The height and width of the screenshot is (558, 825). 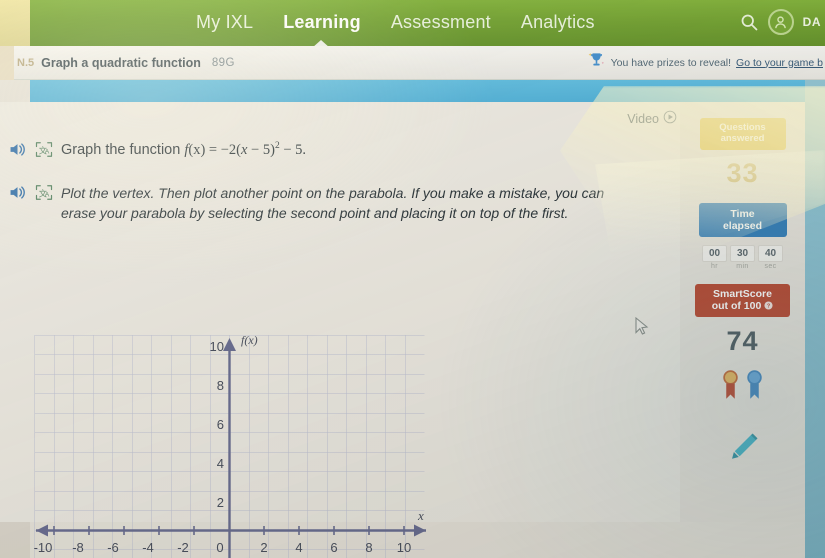 I want to click on constant-term: − 5., so click(x=292, y=149).